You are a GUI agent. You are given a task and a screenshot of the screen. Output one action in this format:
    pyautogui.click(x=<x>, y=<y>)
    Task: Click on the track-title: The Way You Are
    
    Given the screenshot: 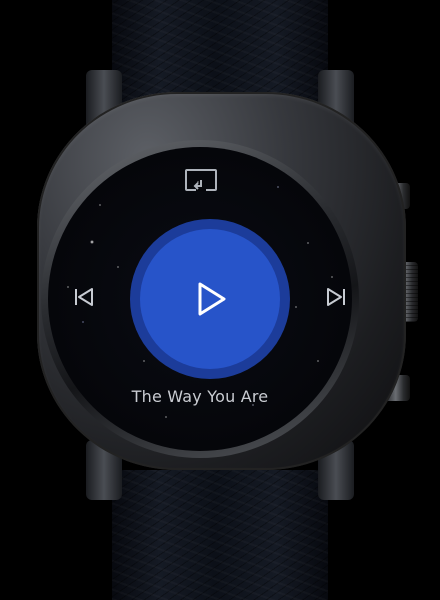 What is the action you would take?
    pyautogui.click(x=200, y=396)
    